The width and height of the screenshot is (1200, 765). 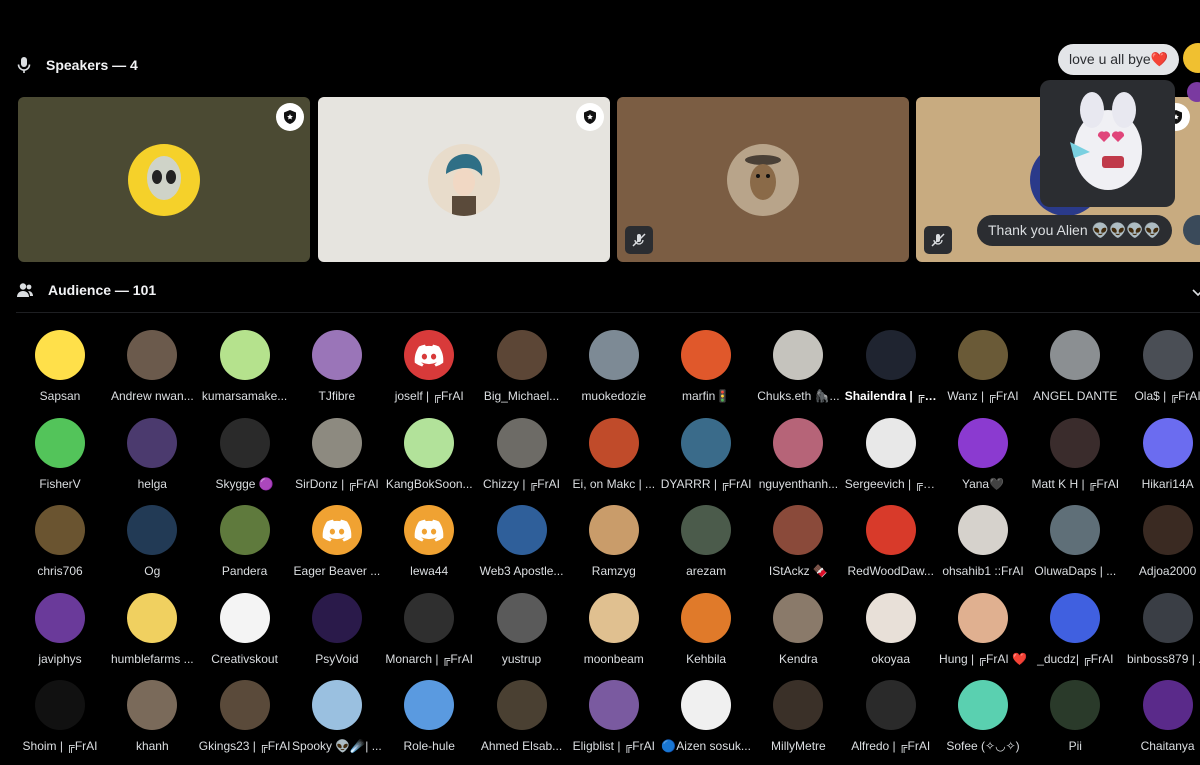 I want to click on audience-member: PsyVoid, so click(x=337, y=629).